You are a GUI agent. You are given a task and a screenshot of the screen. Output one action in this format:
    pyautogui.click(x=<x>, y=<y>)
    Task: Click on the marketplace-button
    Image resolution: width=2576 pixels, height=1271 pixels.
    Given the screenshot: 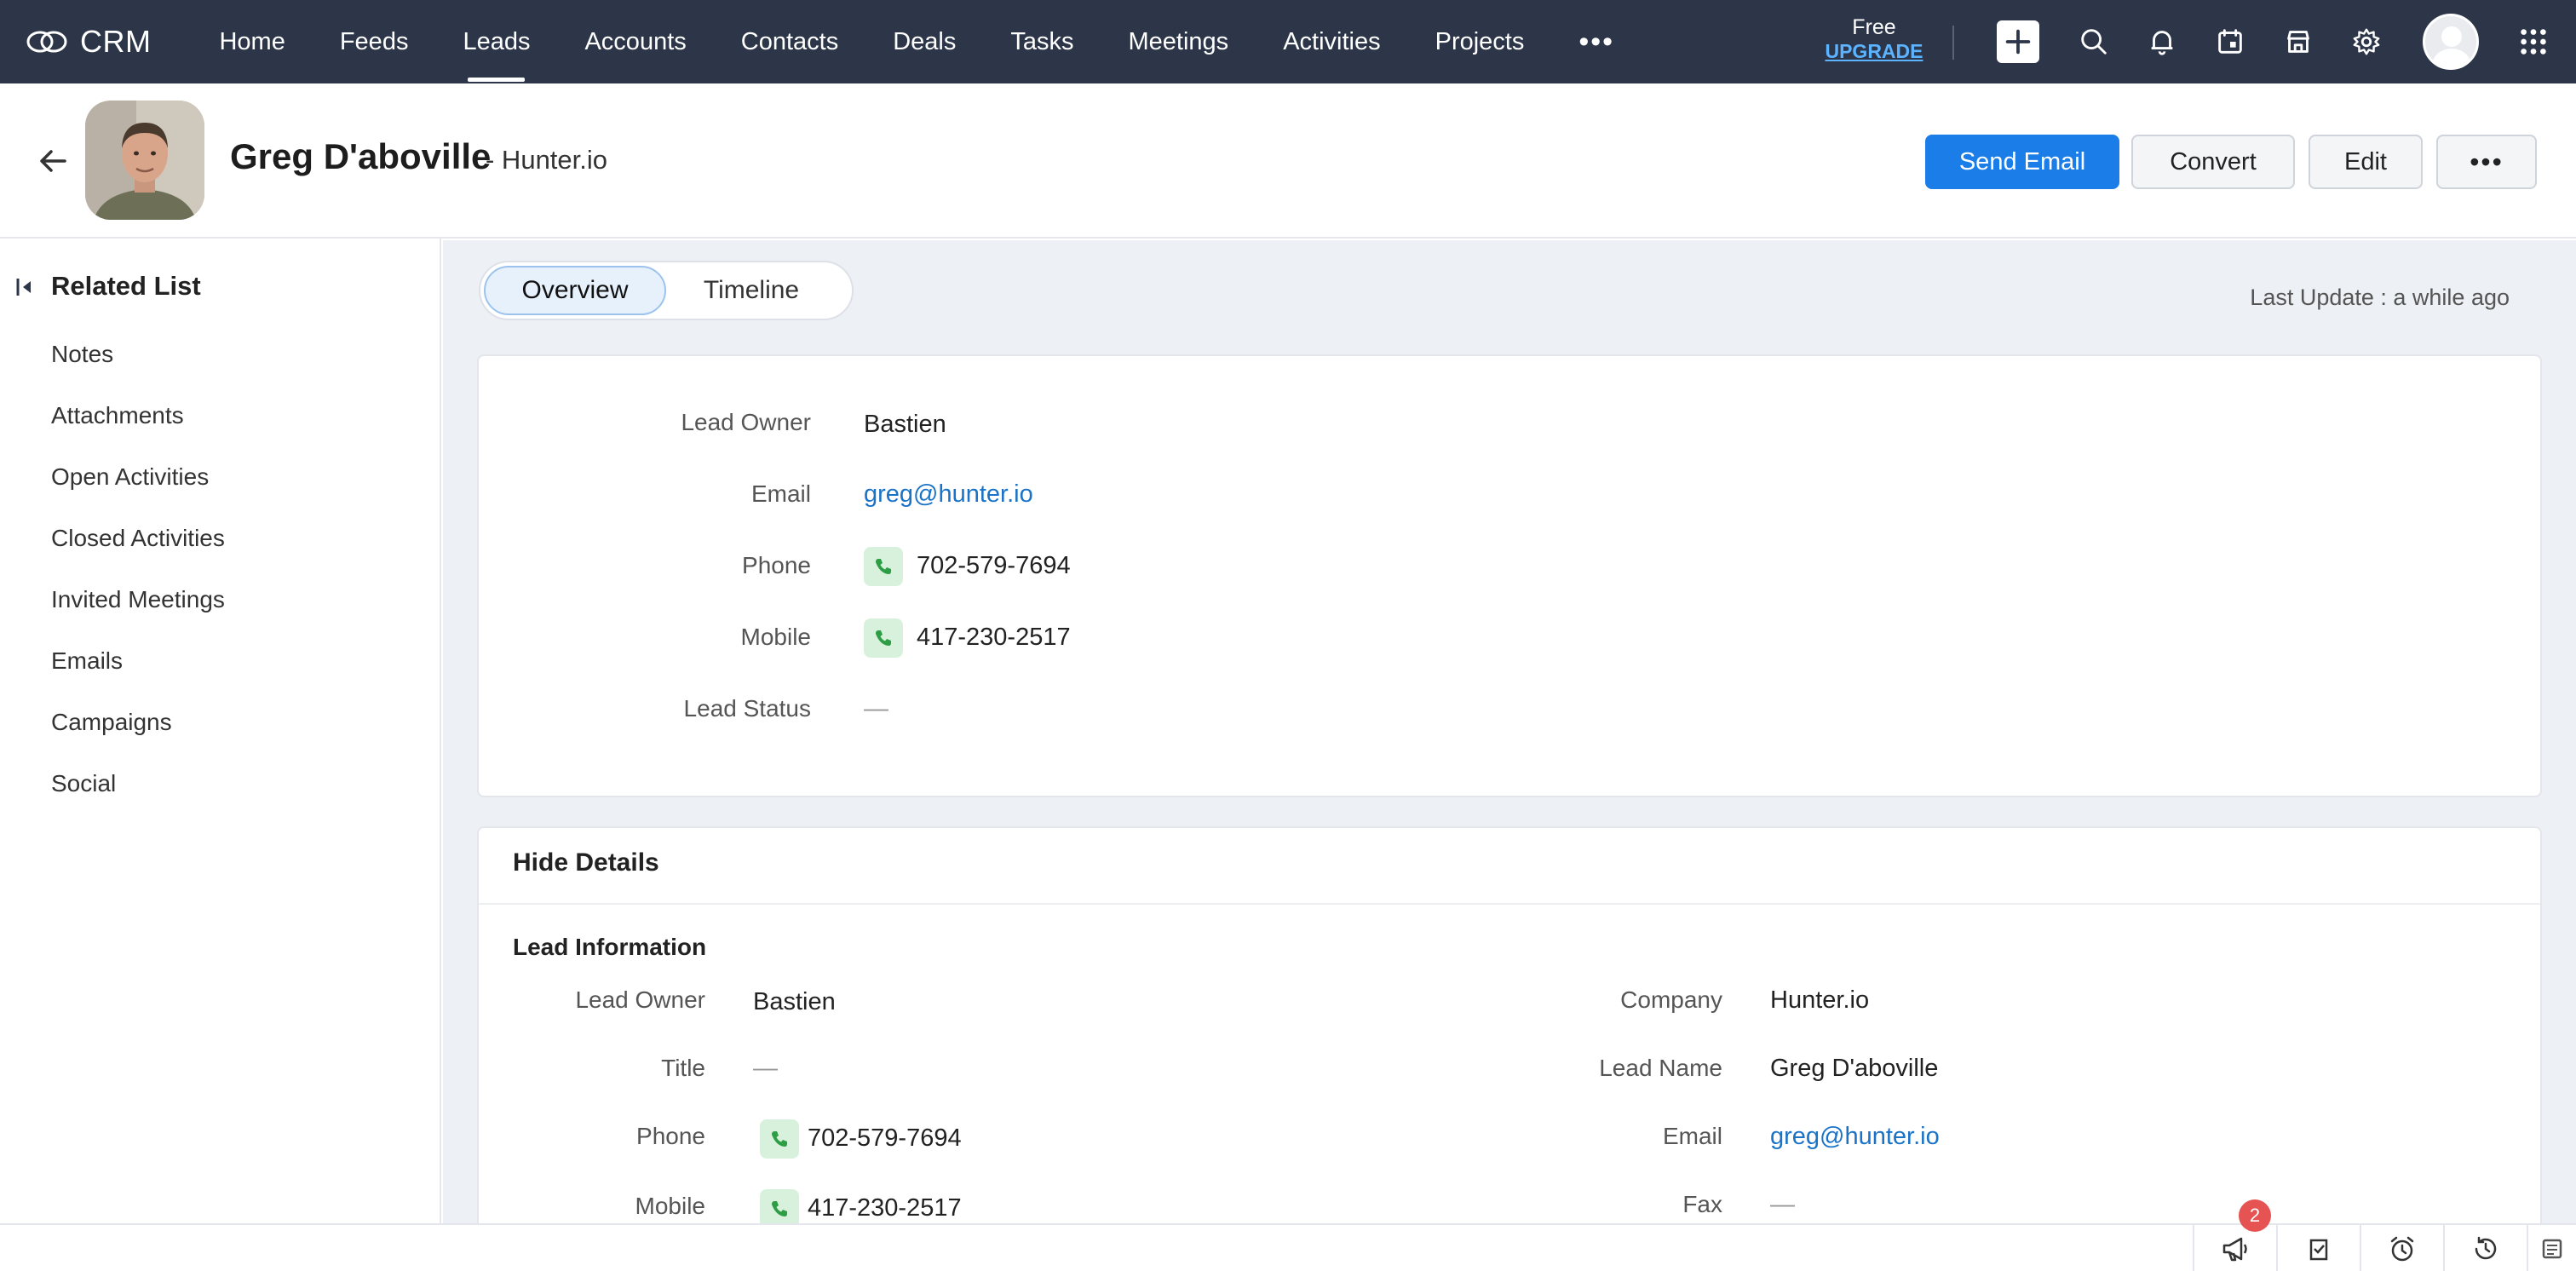 What is the action you would take?
    pyautogui.click(x=2299, y=41)
    